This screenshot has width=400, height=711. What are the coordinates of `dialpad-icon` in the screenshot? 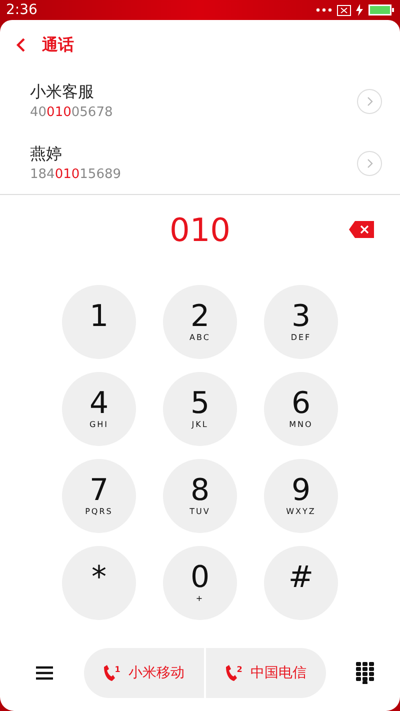 It's located at (365, 673).